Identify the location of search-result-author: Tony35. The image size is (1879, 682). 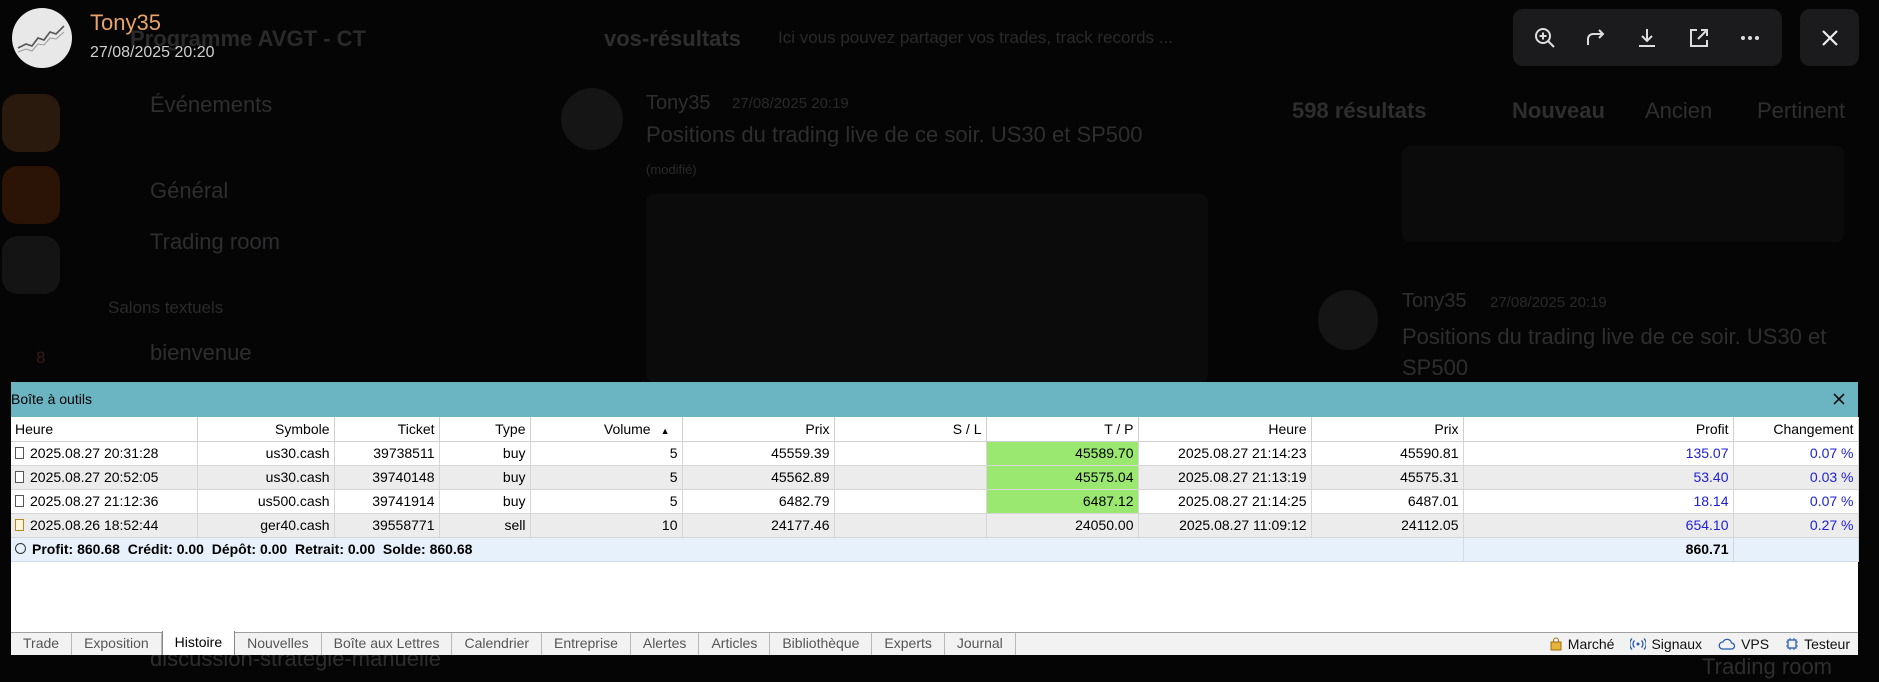
(1434, 301).